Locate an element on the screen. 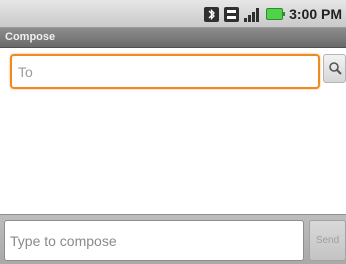 Image resolution: width=346 pixels, height=264 pixels. signal-strength-icon is located at coordinates (252, 14).